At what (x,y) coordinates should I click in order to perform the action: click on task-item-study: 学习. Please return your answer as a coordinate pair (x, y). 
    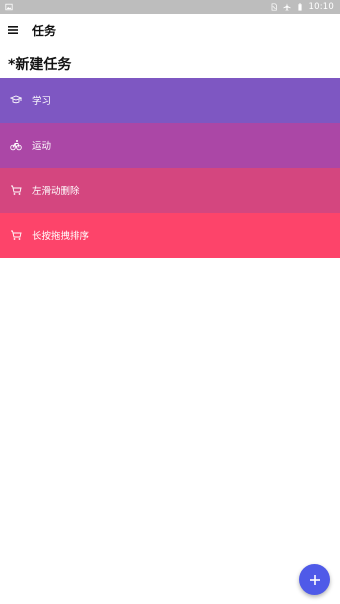
    Looking at the image, I should click on (170, 100).